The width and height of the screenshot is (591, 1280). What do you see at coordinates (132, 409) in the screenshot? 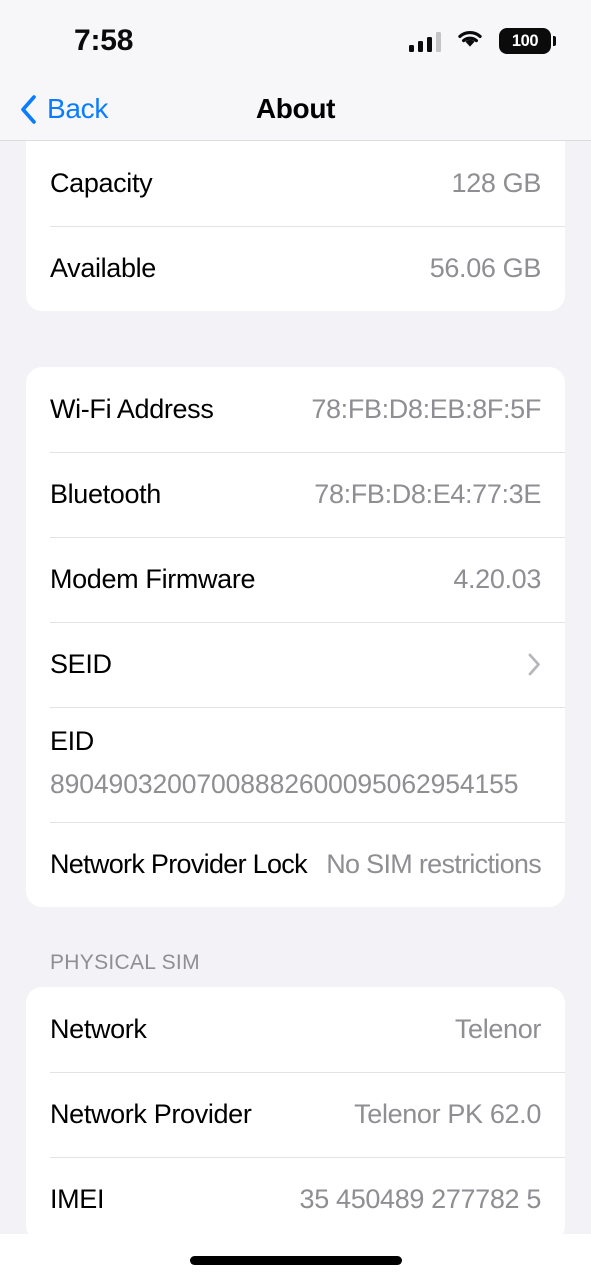
I see `row-label: Wi-Fi Address` at bounding box center [132, 409].